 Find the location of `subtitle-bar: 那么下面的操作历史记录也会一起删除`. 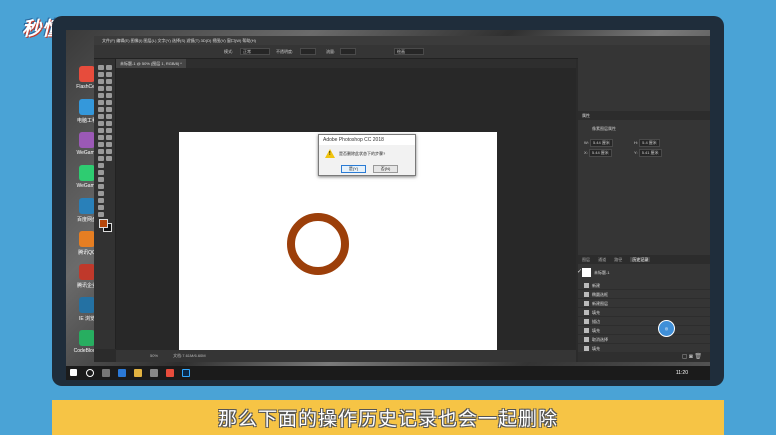

subtitle-bar: 那么下面的操作历史记录也会一起删除 is located at coordinates (388, 417).